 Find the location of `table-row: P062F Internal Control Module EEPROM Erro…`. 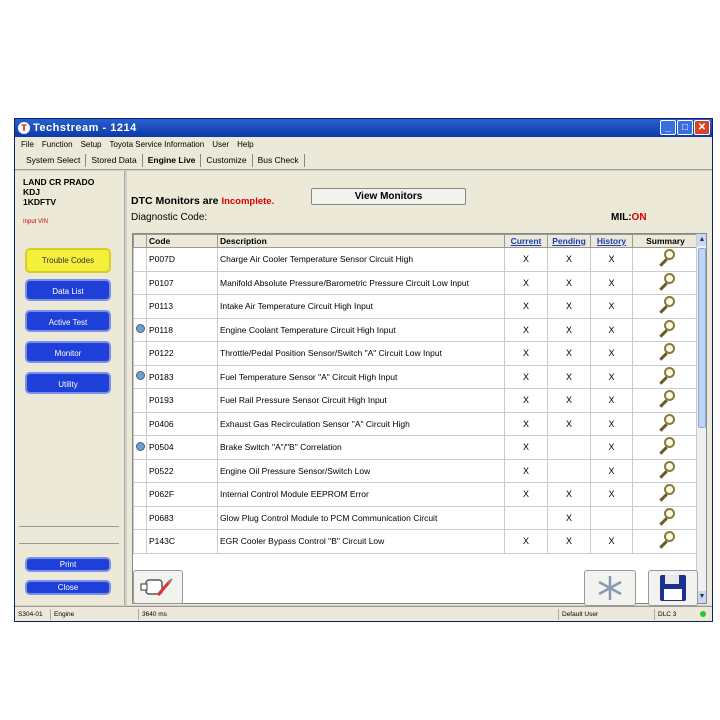

table-row: P062F Internal Control Module EEPROM Erro… is located at coordinates (416, 494).